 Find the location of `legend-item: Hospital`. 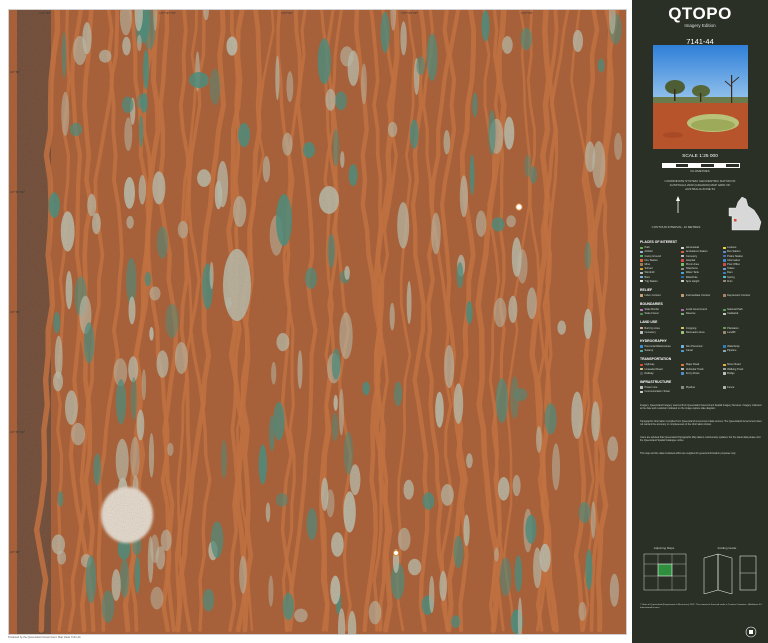

legend-item: Hospital is located at coordinates (700, 261).